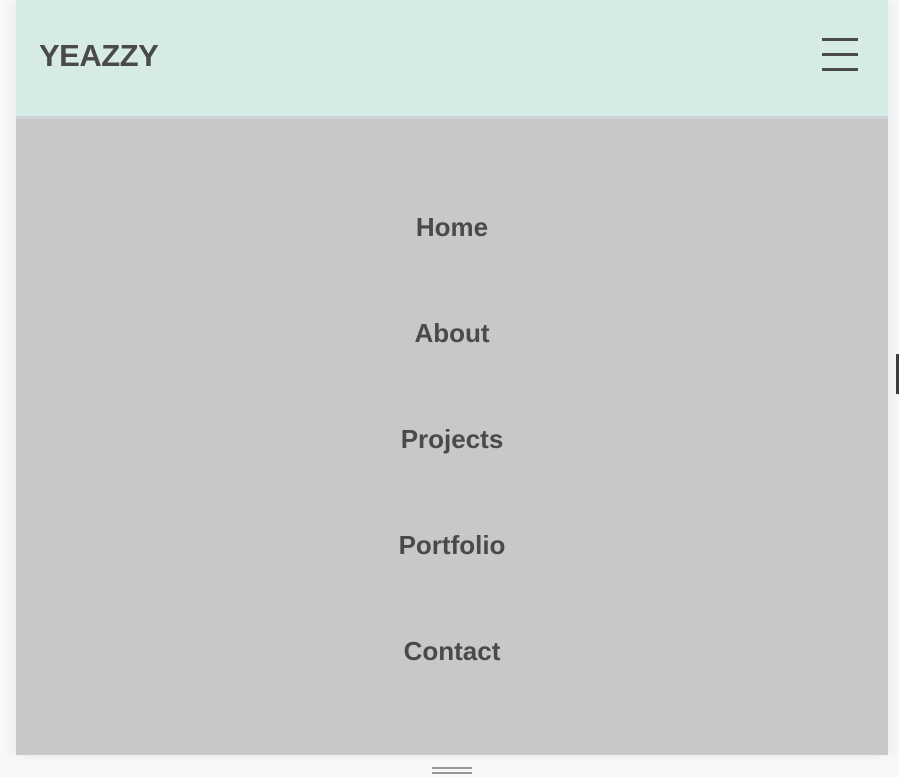 The width and height of the screenshot is (899, 777). I want to click on nav-link-portfolio: Portfolio, so click(452, 545).